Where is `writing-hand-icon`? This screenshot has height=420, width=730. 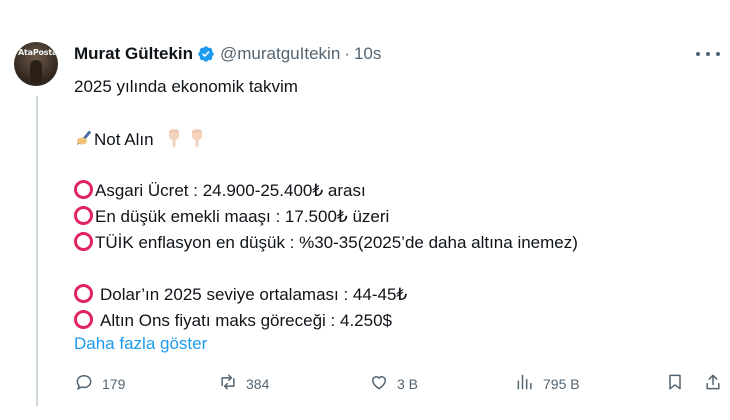 writing-hand-icon is located at coordinates (84, 141).